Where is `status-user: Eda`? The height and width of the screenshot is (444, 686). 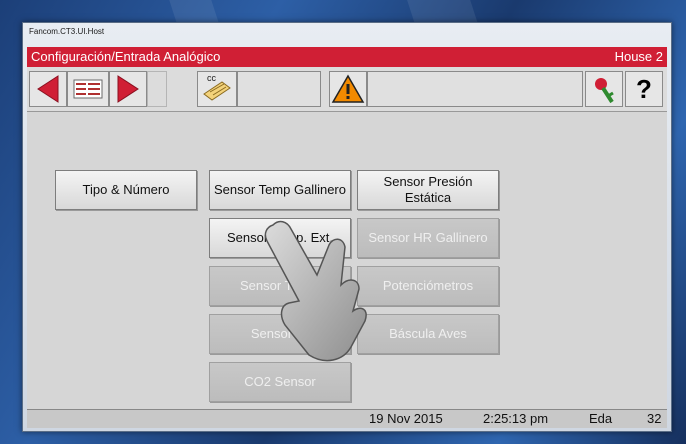 status-user: Eda is located at coordinates (601, 418).